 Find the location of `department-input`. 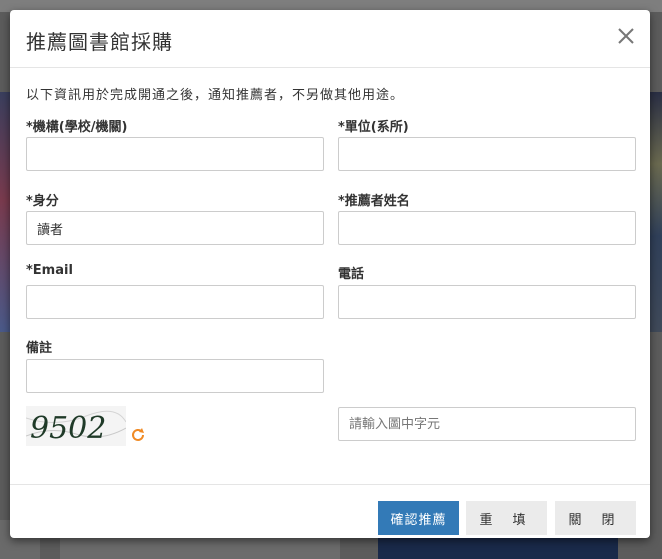

department-input is located at coordinates (487, 154).